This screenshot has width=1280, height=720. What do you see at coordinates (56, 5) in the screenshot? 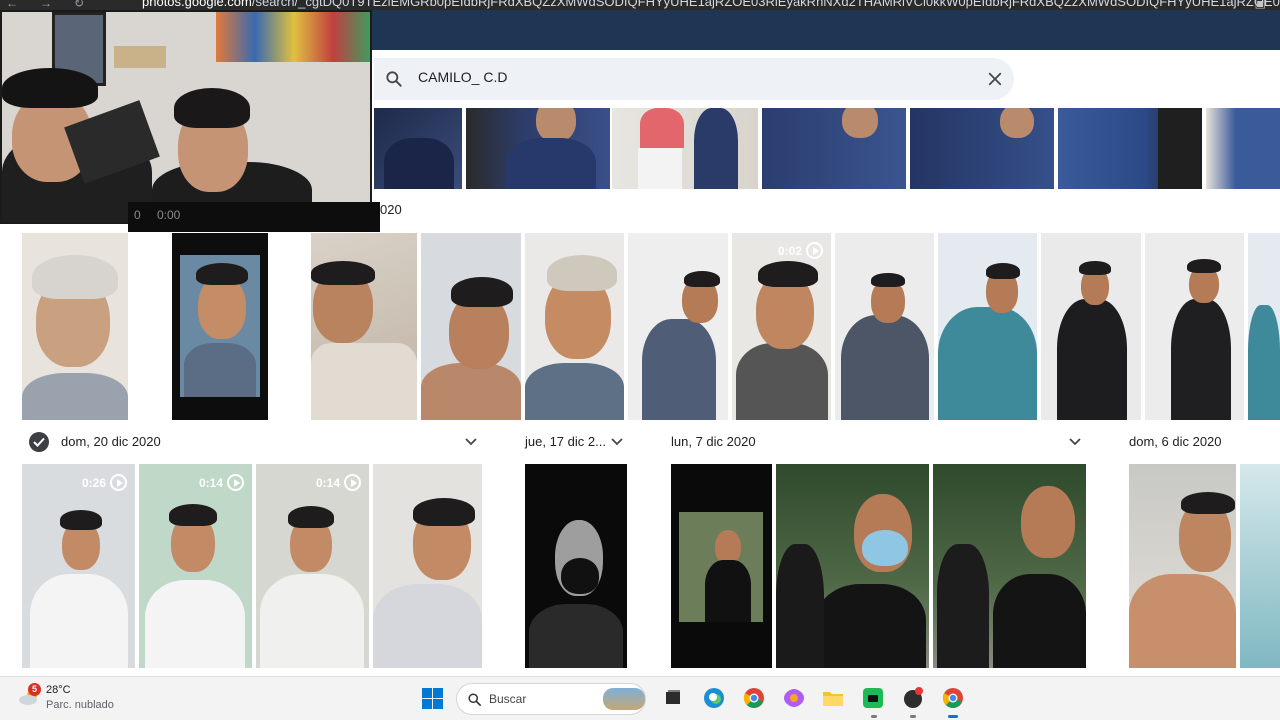
I see `nav-icons: ←→↻` at bounding box center [56, 5].